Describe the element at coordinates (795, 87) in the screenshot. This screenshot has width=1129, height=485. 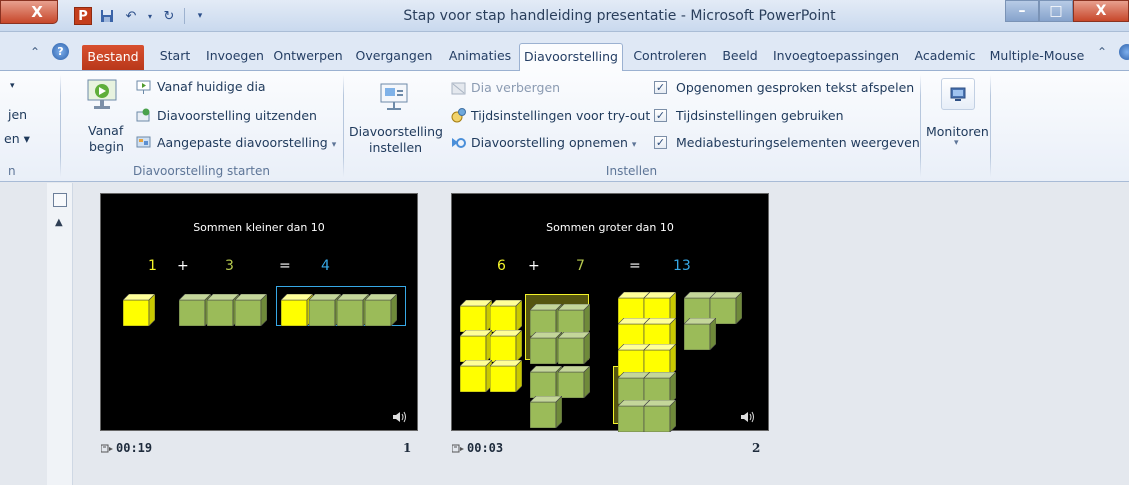
I see `play-narrations-label: Opgenomen gesproken tekst afspelen` at that location.